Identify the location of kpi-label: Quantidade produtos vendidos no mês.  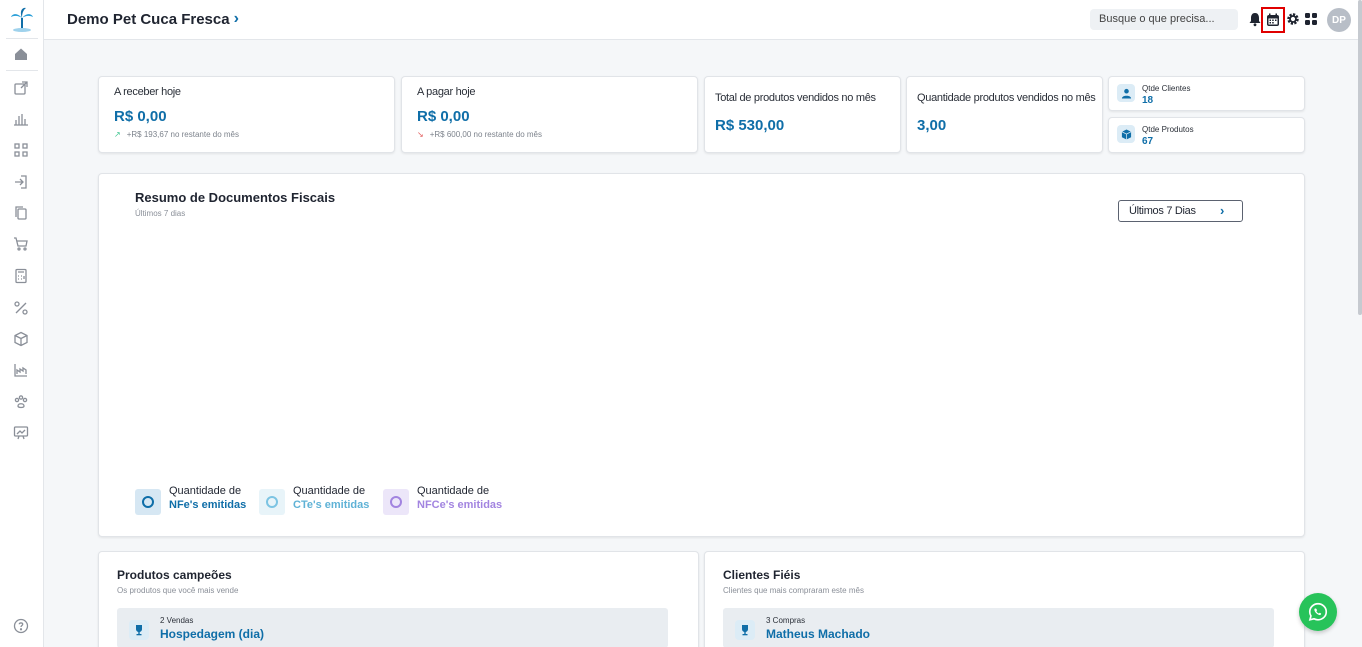
(1006, 98).